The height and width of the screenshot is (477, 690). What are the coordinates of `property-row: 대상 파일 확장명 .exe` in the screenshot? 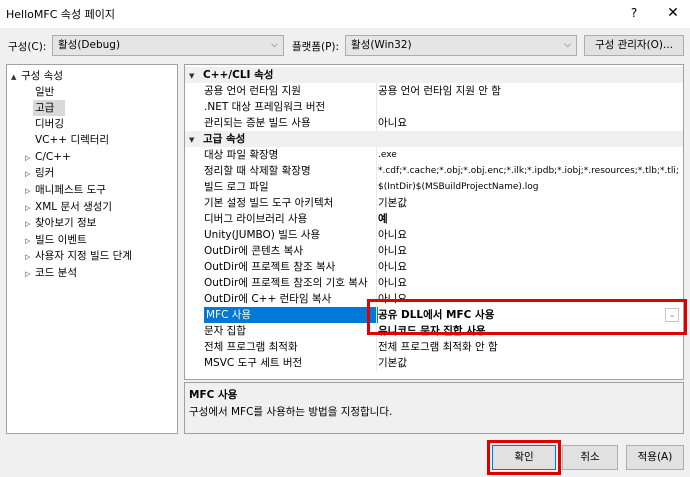 It's located at (434, 155).